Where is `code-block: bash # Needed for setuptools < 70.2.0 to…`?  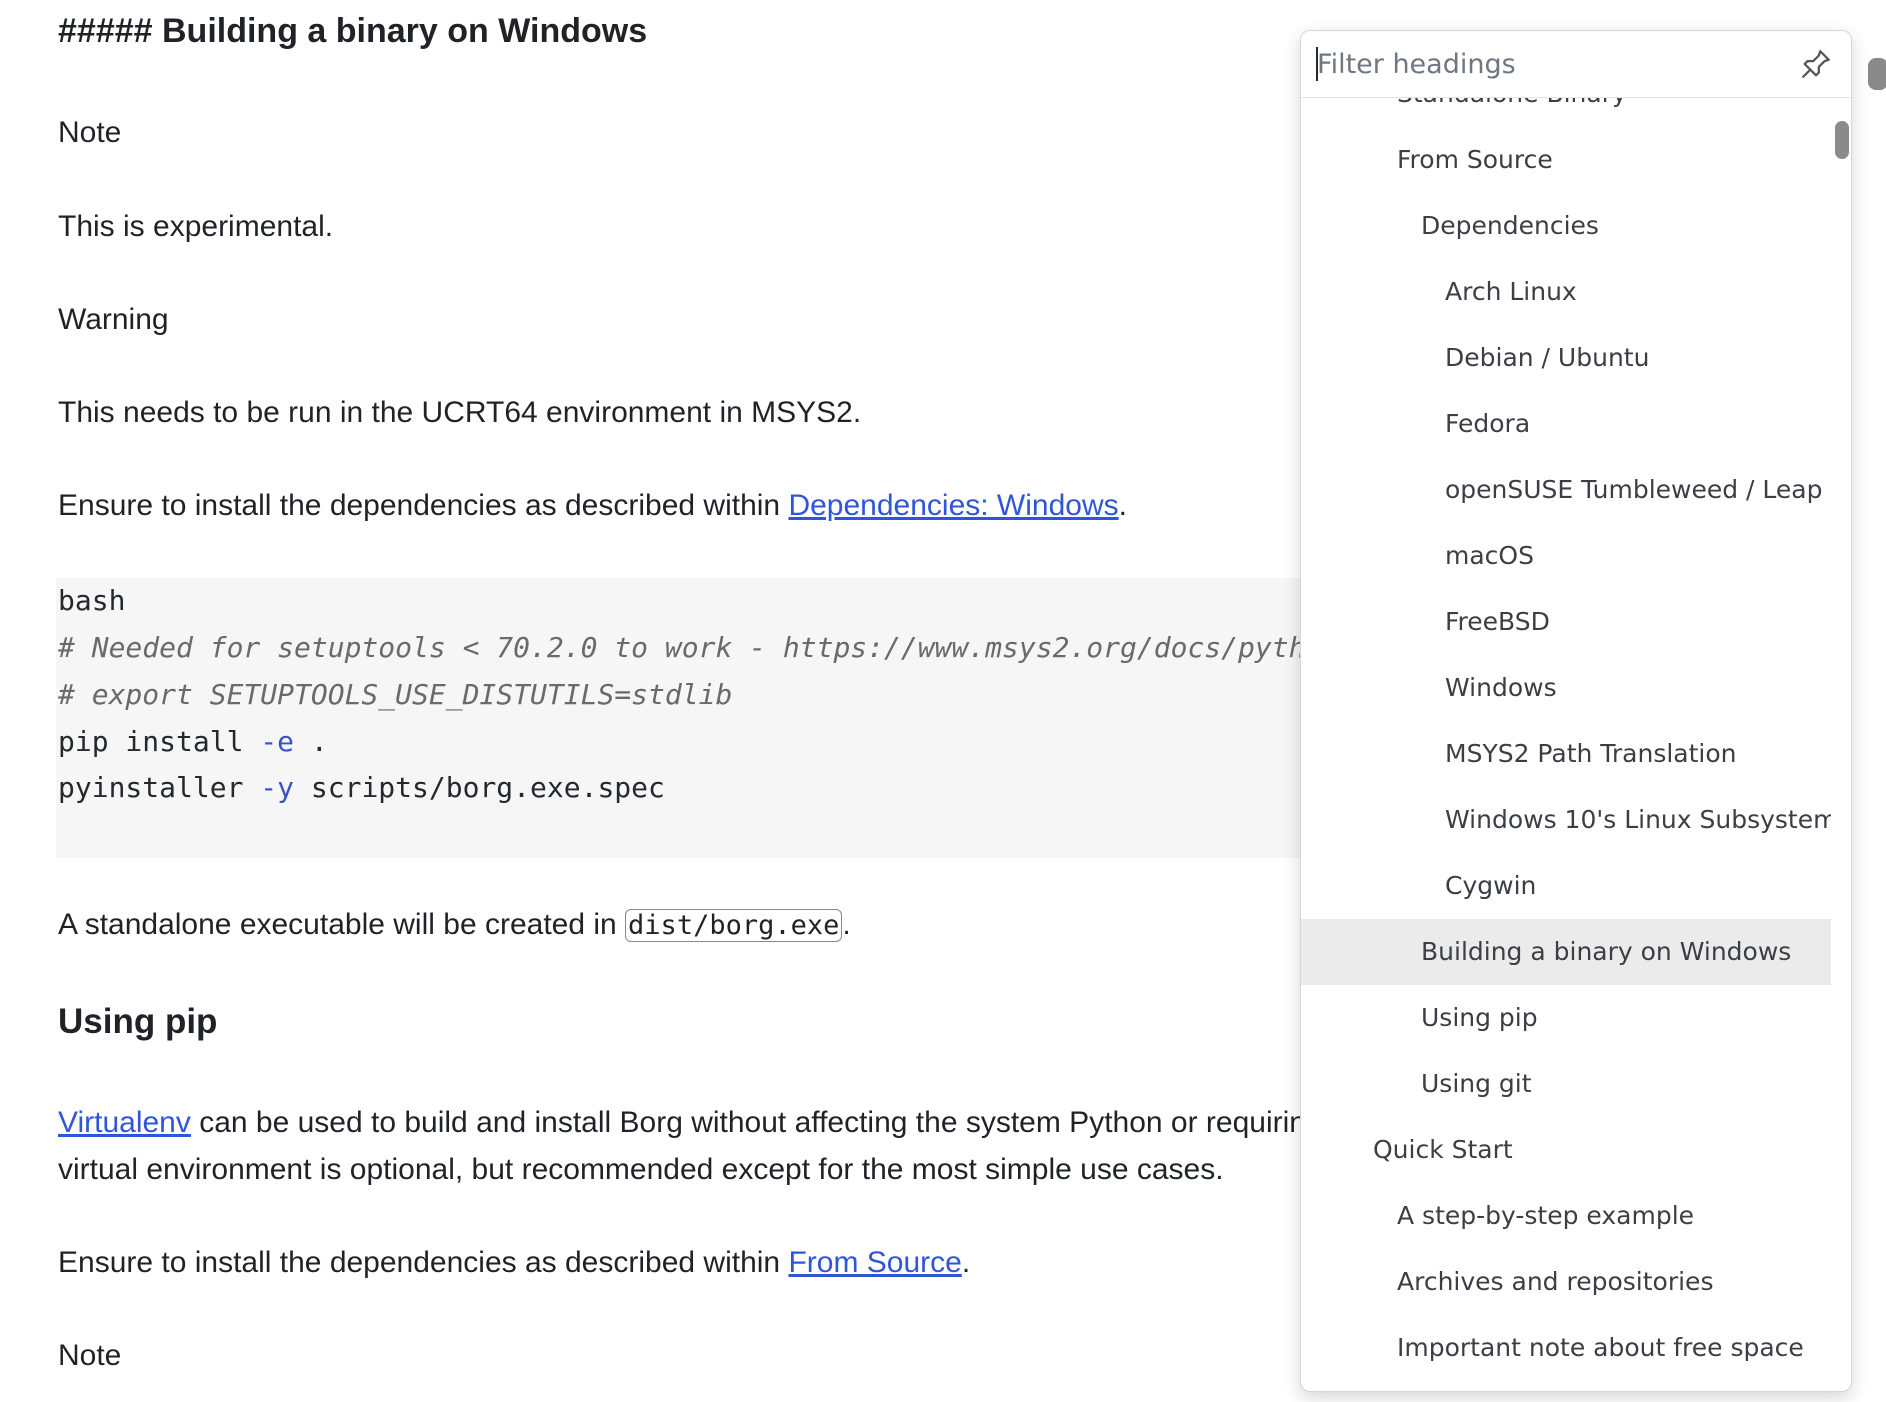
code-block: bash # Needed for setuptools < 70.2.0 to… is located at coordinates (736, 718).